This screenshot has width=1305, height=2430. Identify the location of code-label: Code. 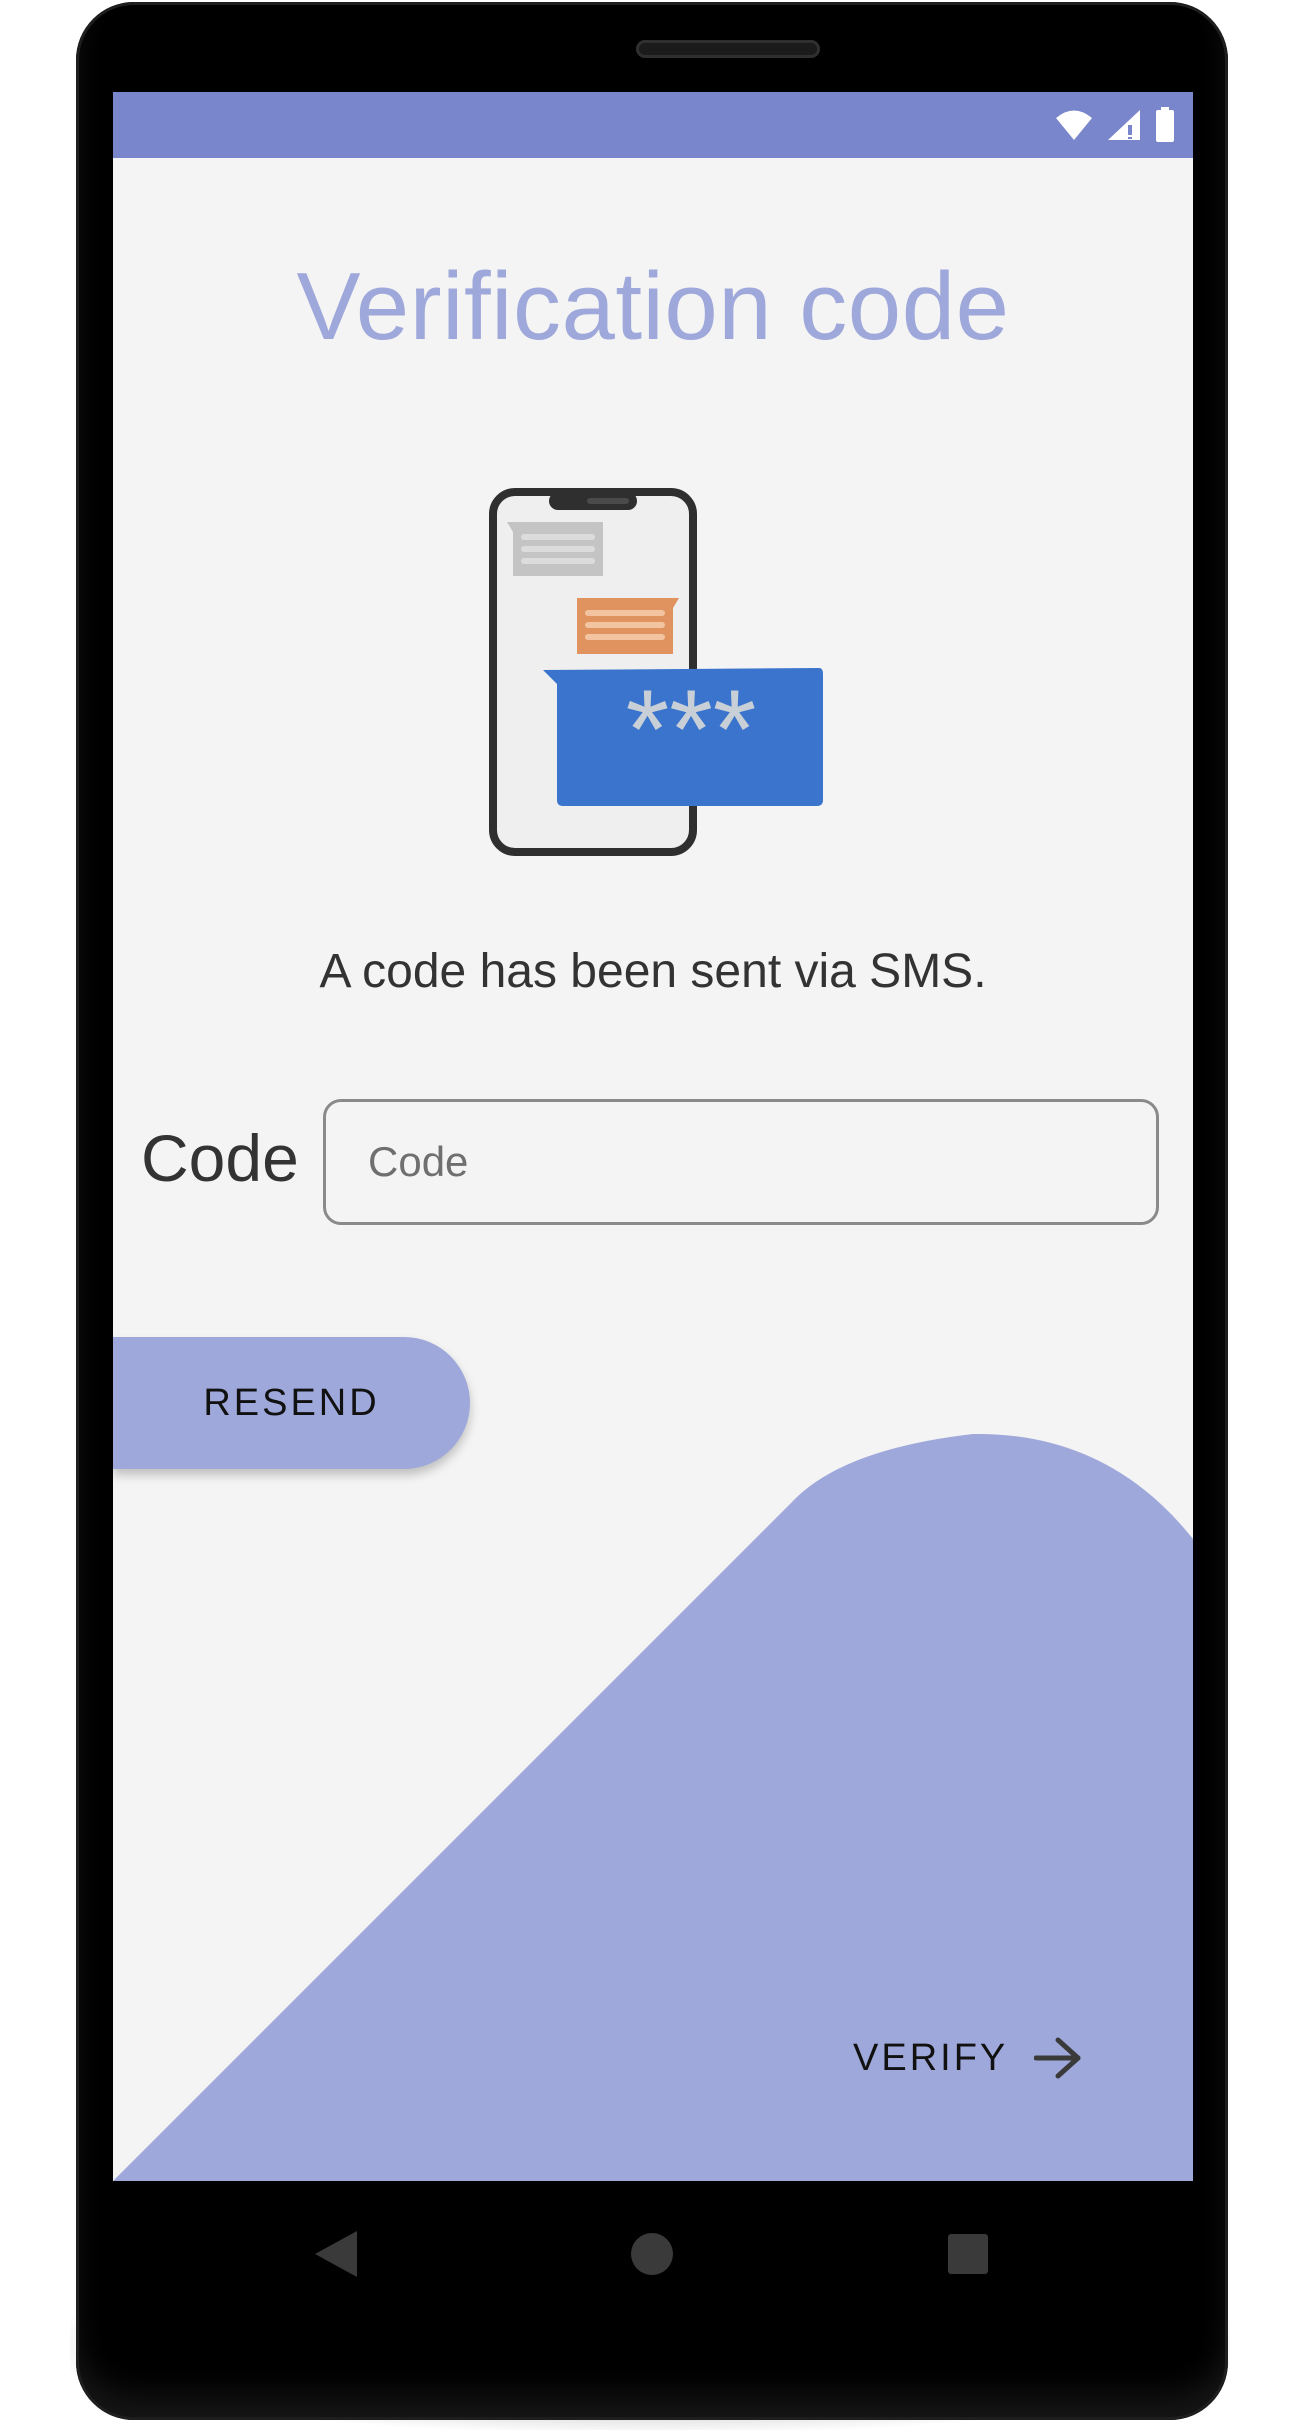
(220, 1158).